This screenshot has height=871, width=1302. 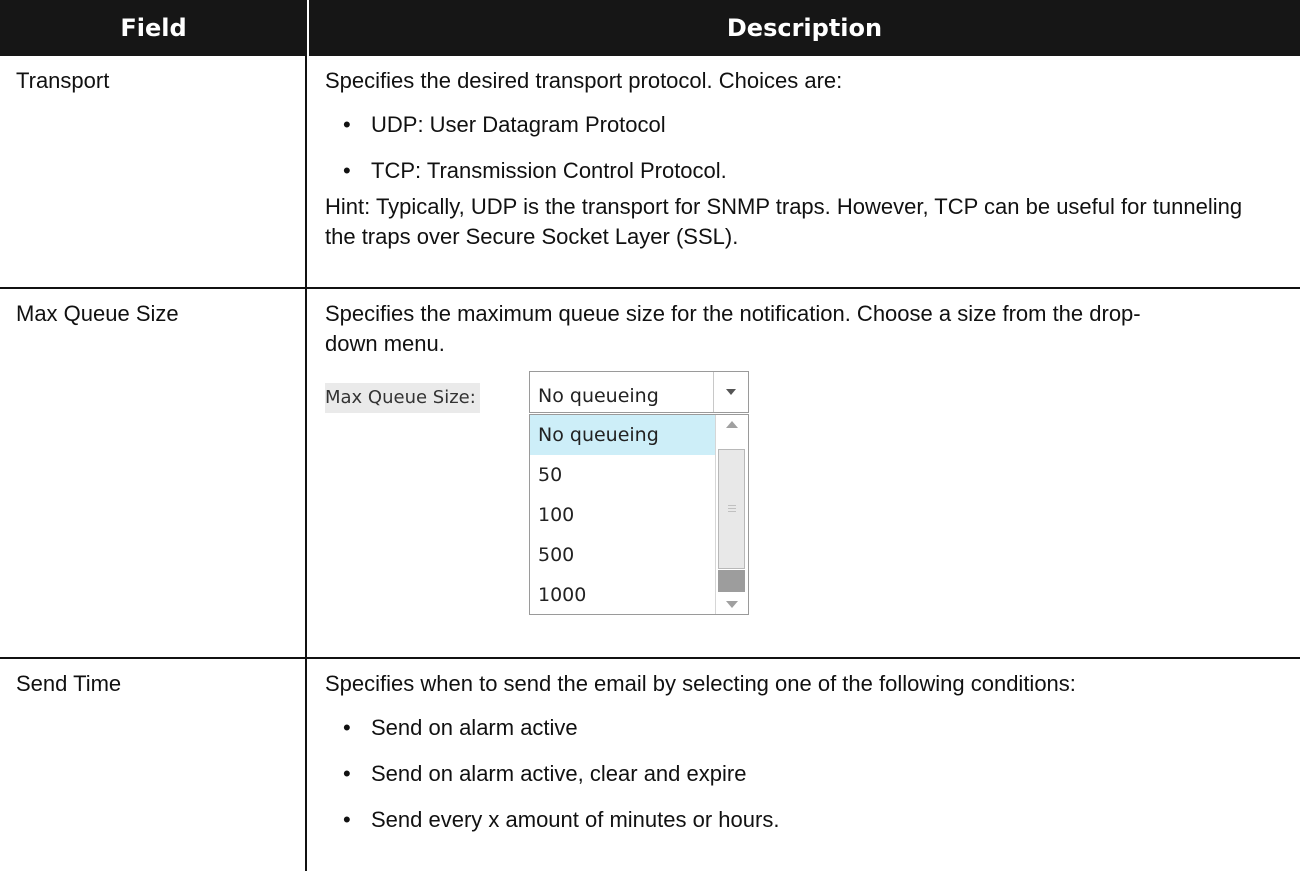 I want to click on max-queue-size-select: No queueing, so click(x=639, y=392).